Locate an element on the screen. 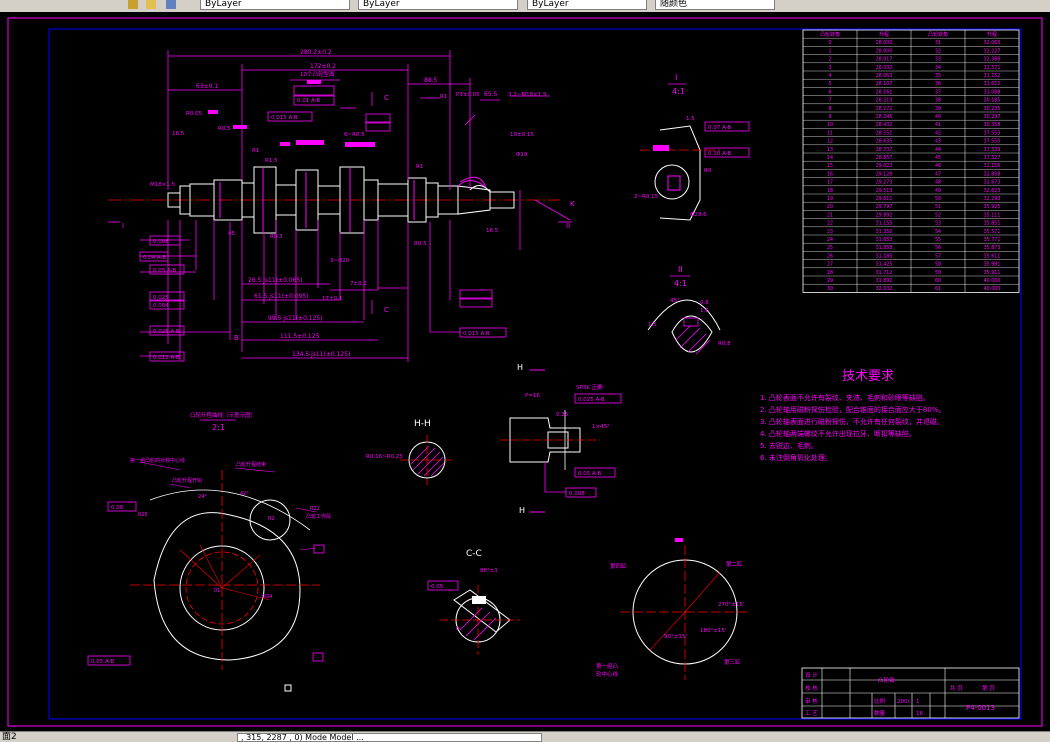  table-cell: 37.527 is located at coordinates (992, 158).